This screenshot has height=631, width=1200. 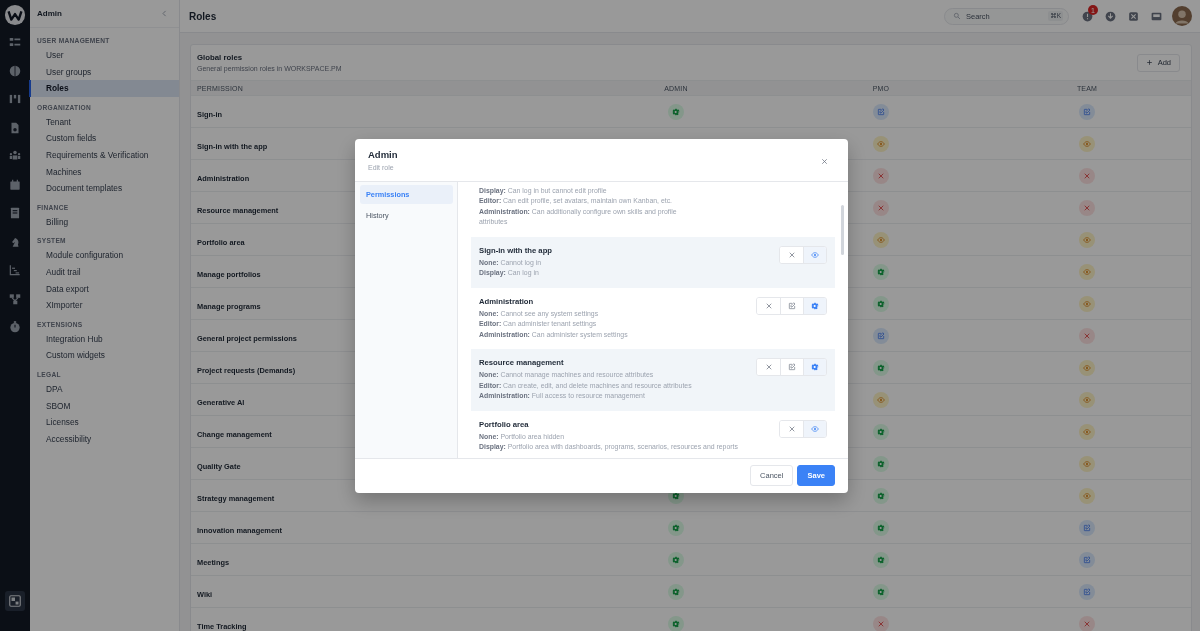 I want to click on hierarchy-icon, so click(x=15, y=298).